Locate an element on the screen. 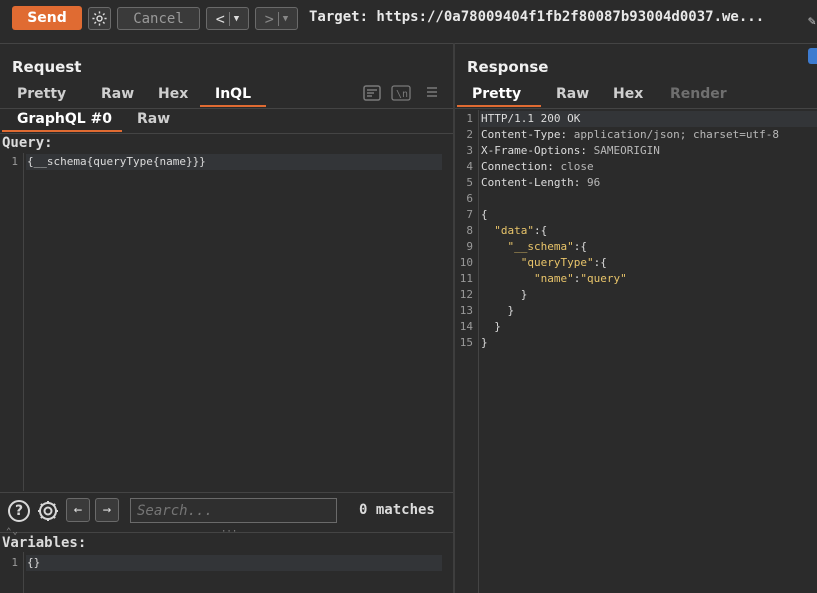 This screenshot has width=817, height=593. query-label: Query: is located at coordinates (27, 143).